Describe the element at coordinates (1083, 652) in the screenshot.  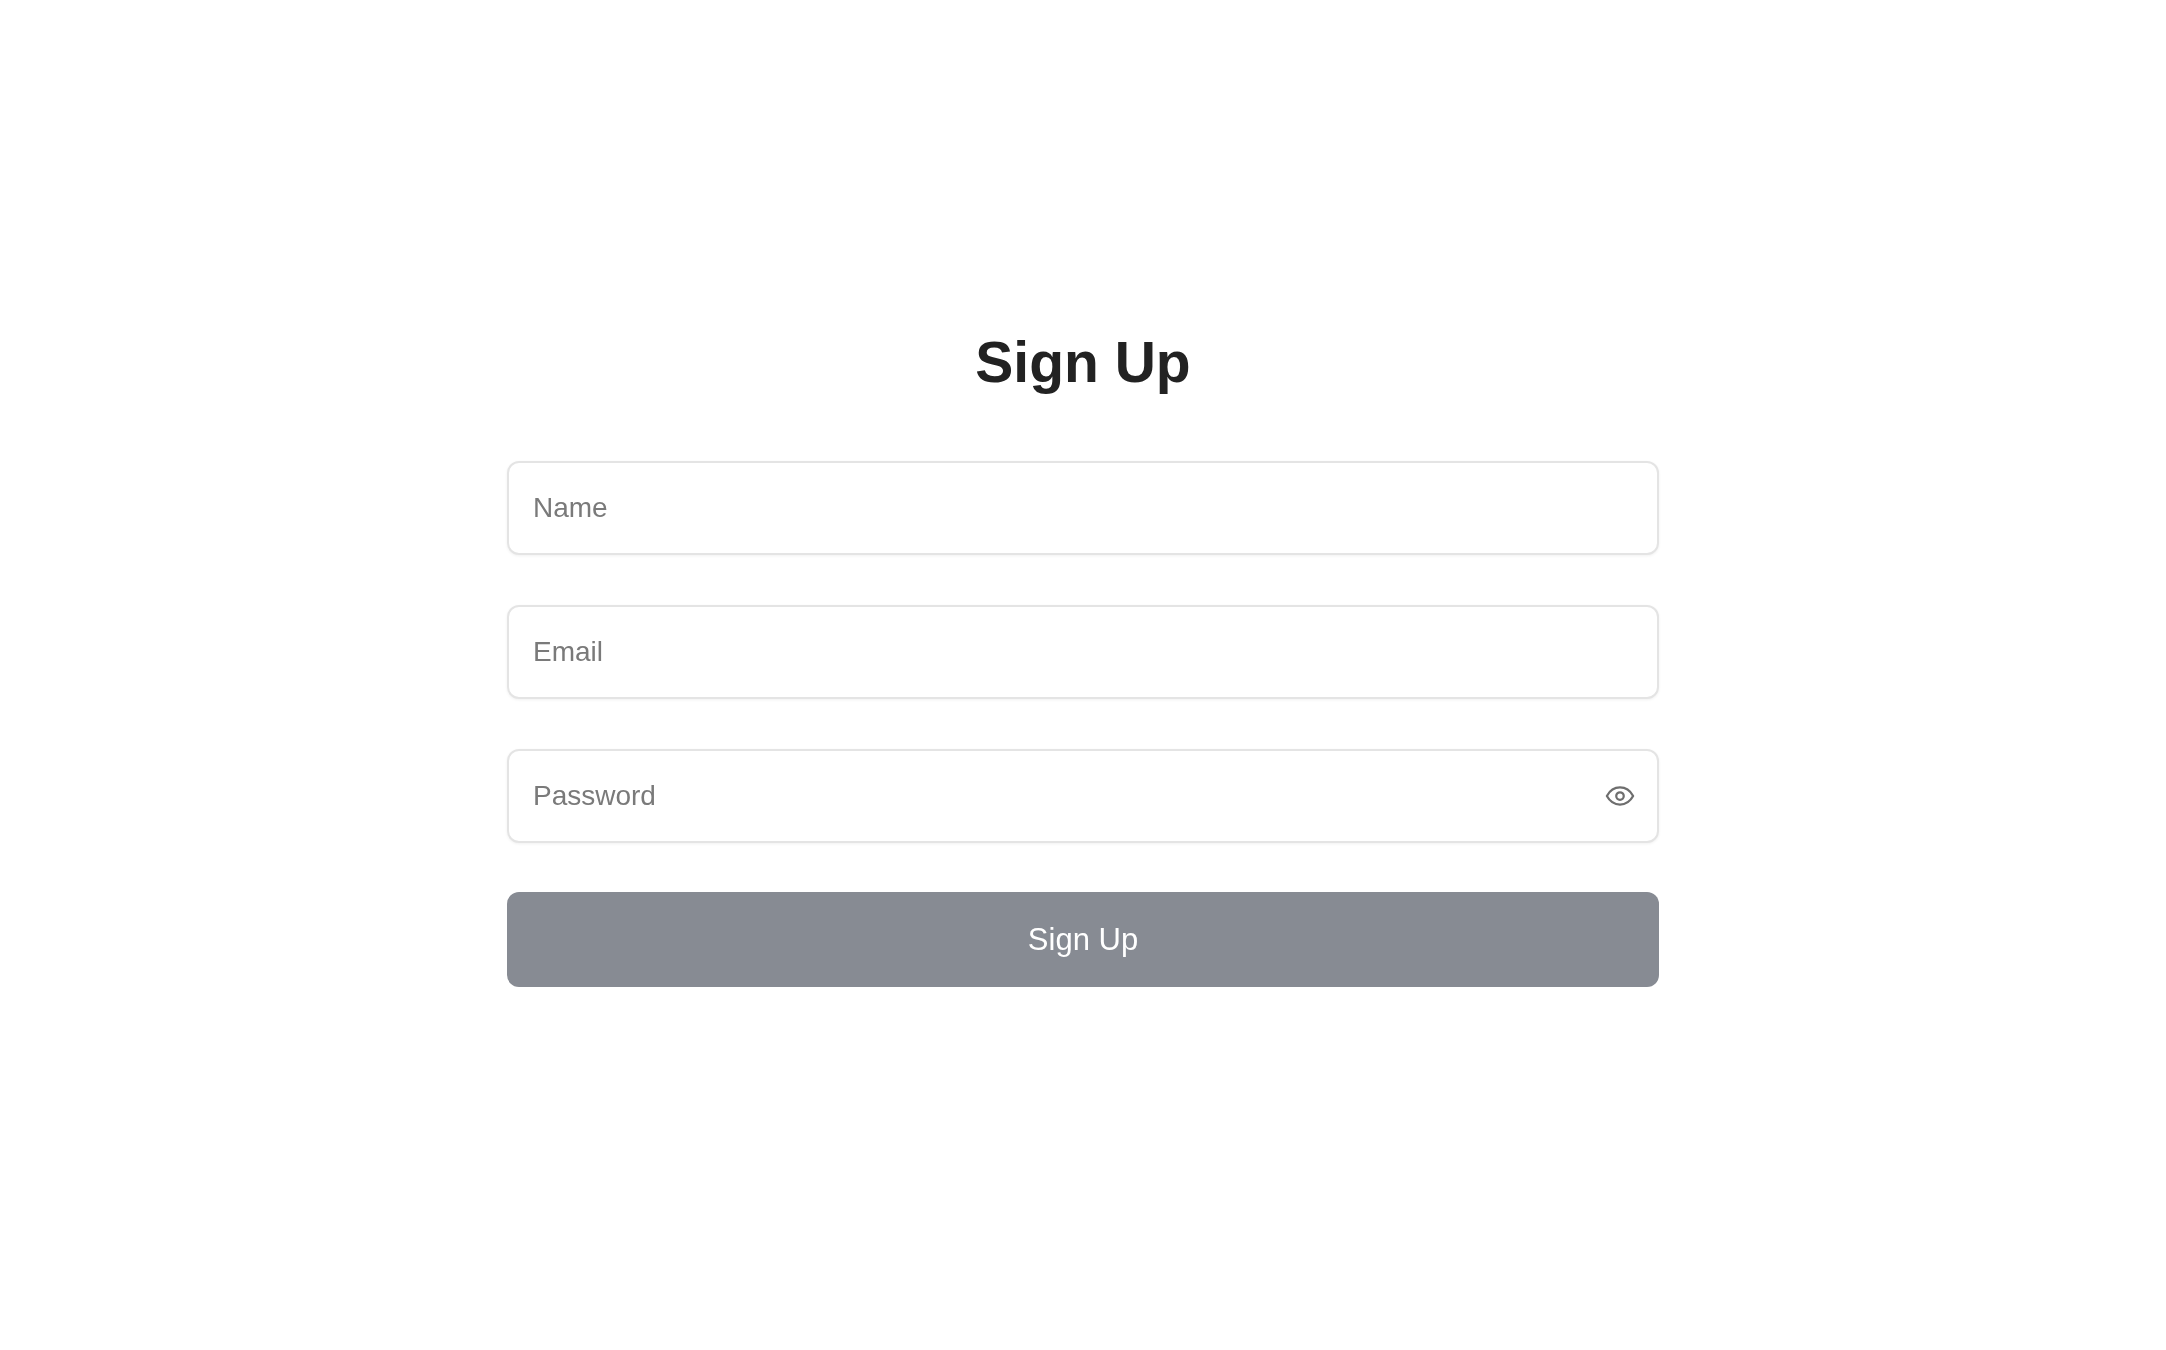
I see `email-field: Email` at that location.